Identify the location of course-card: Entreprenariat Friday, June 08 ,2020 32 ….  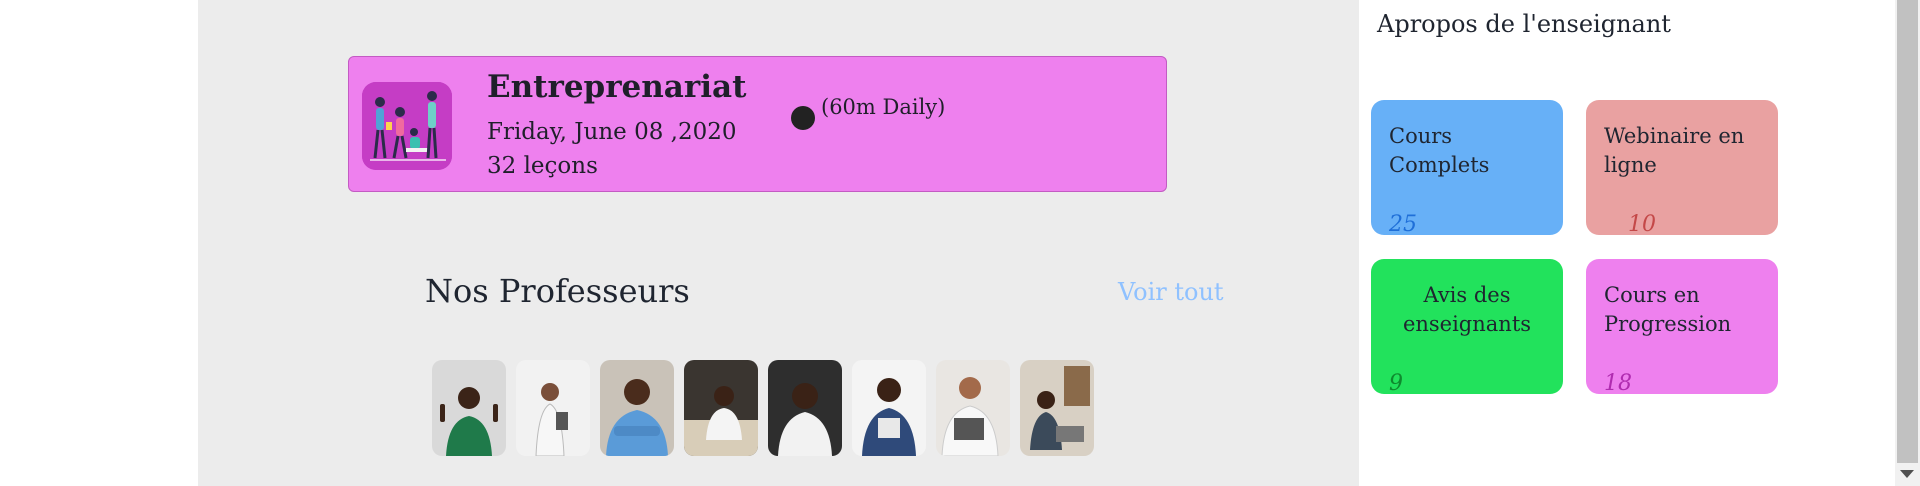
(757, 124).